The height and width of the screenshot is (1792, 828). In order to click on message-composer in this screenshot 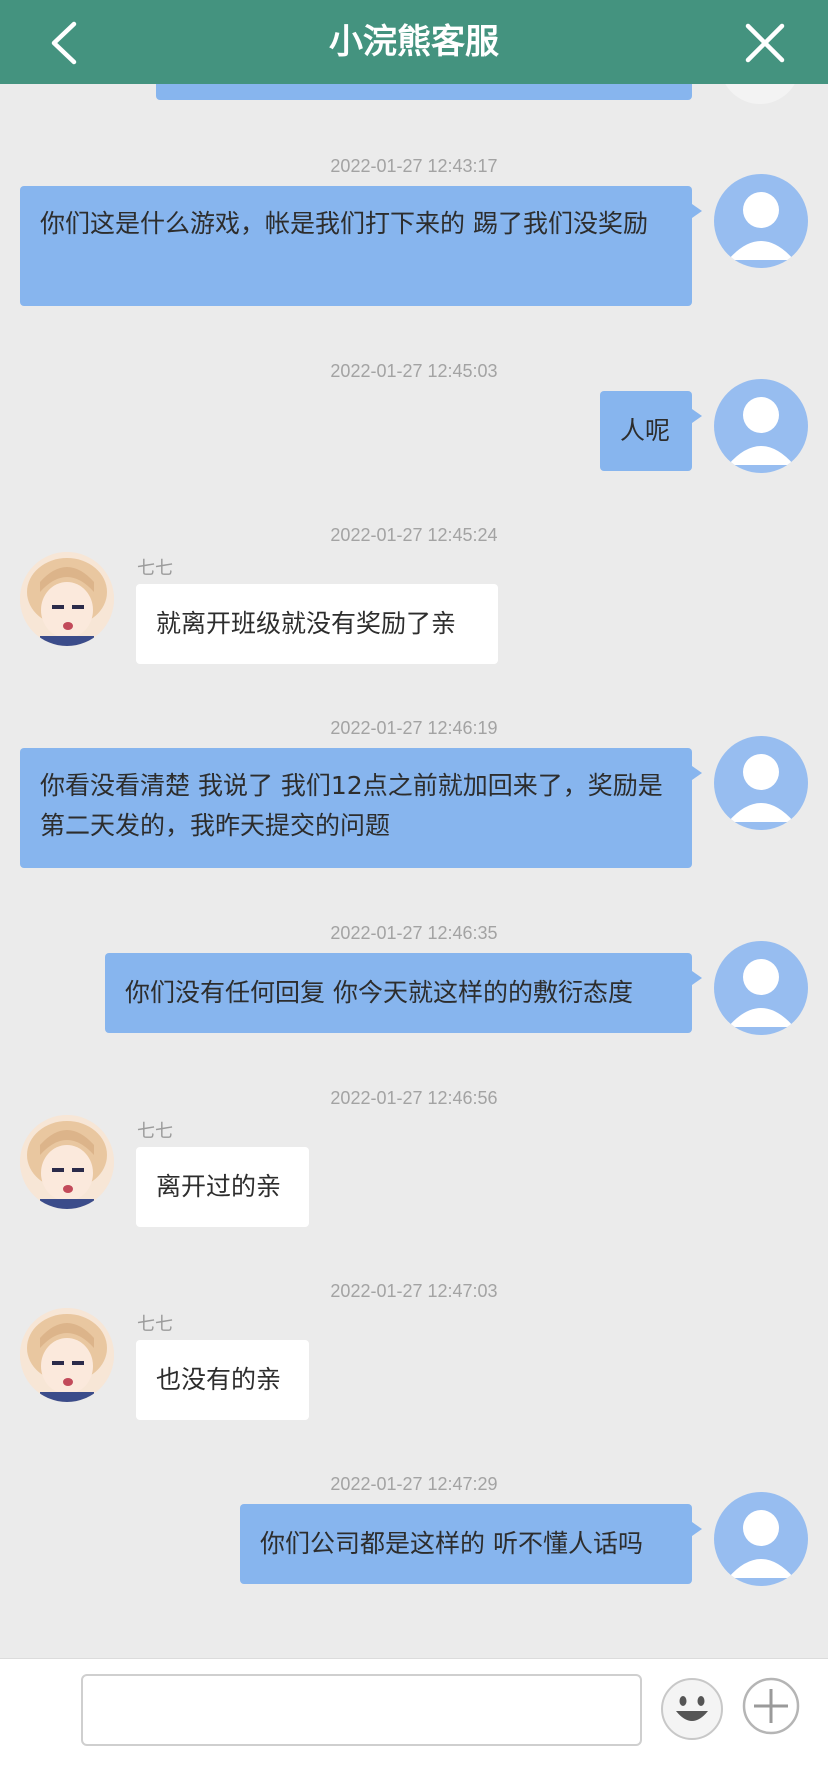, I will do `click(414, 1725)`.